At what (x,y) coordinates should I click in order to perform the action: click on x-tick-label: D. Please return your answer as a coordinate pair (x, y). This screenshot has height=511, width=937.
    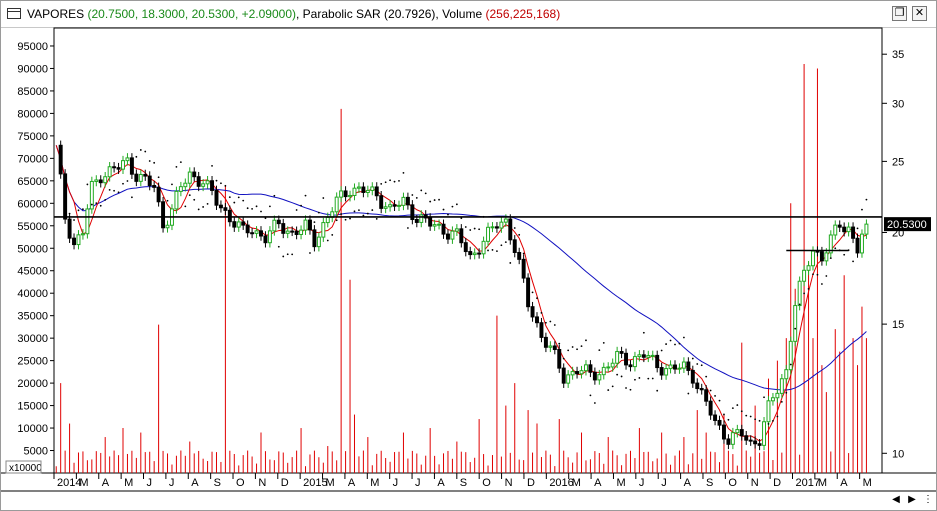
    Looking at the image, I should click on (531, 483).